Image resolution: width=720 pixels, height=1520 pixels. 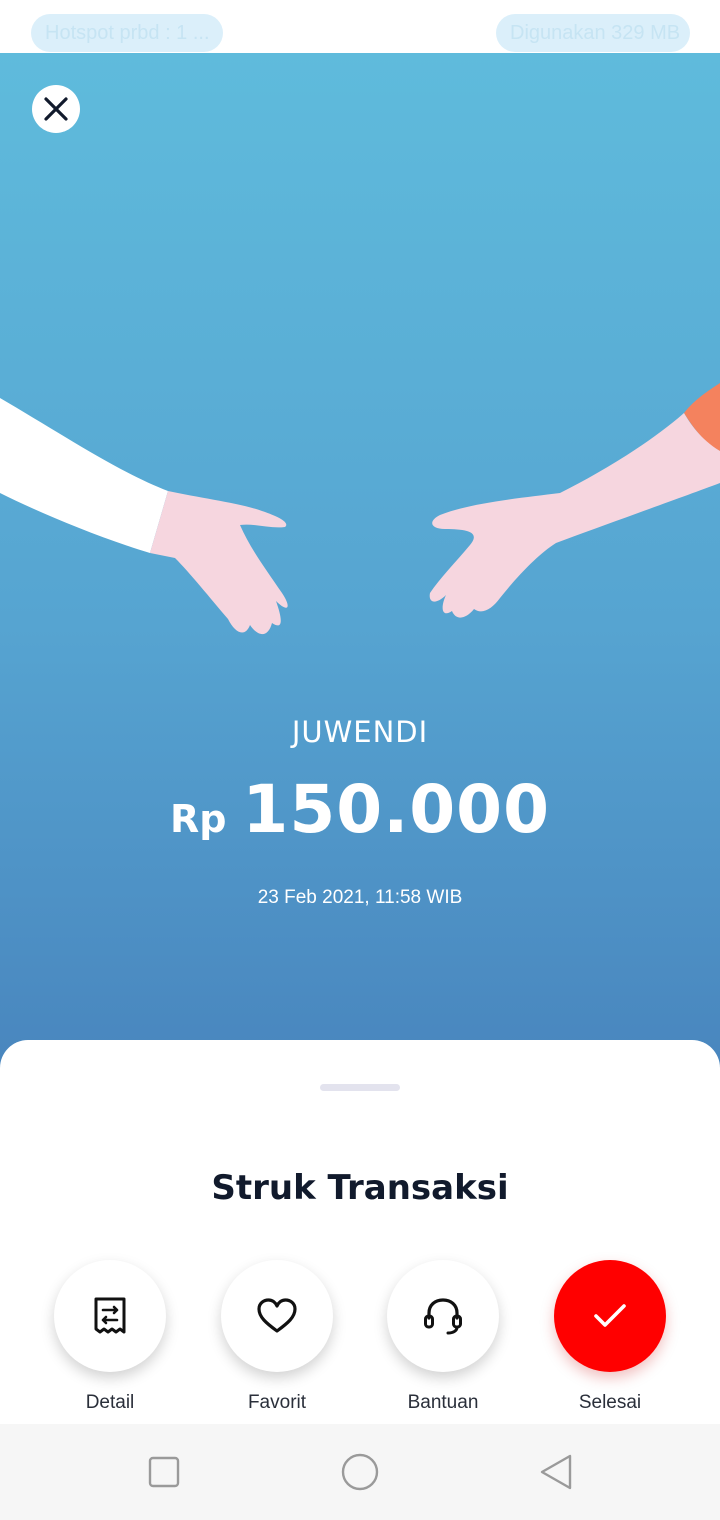 I want to click on headset-icon, so click(x=443, y=1316).